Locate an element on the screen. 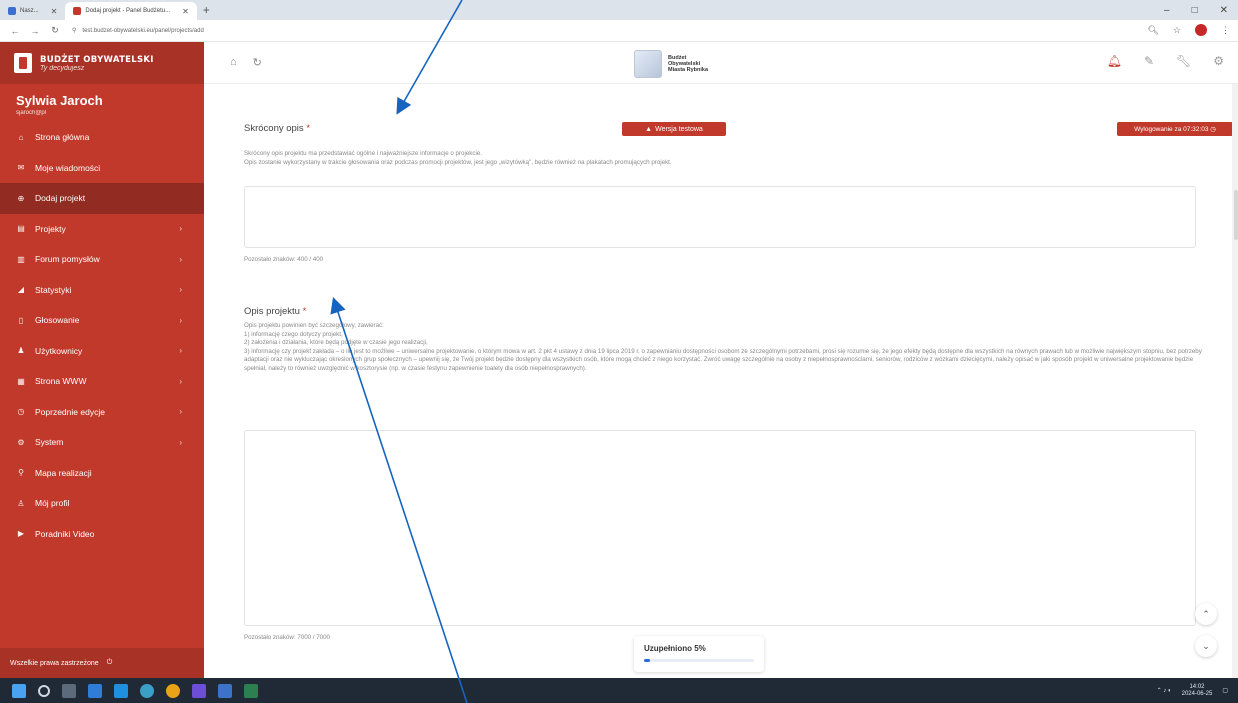 This screenshot has width=1238, height=703. plus-circle-icon: ⊕ is located at coordinates (21, 198).